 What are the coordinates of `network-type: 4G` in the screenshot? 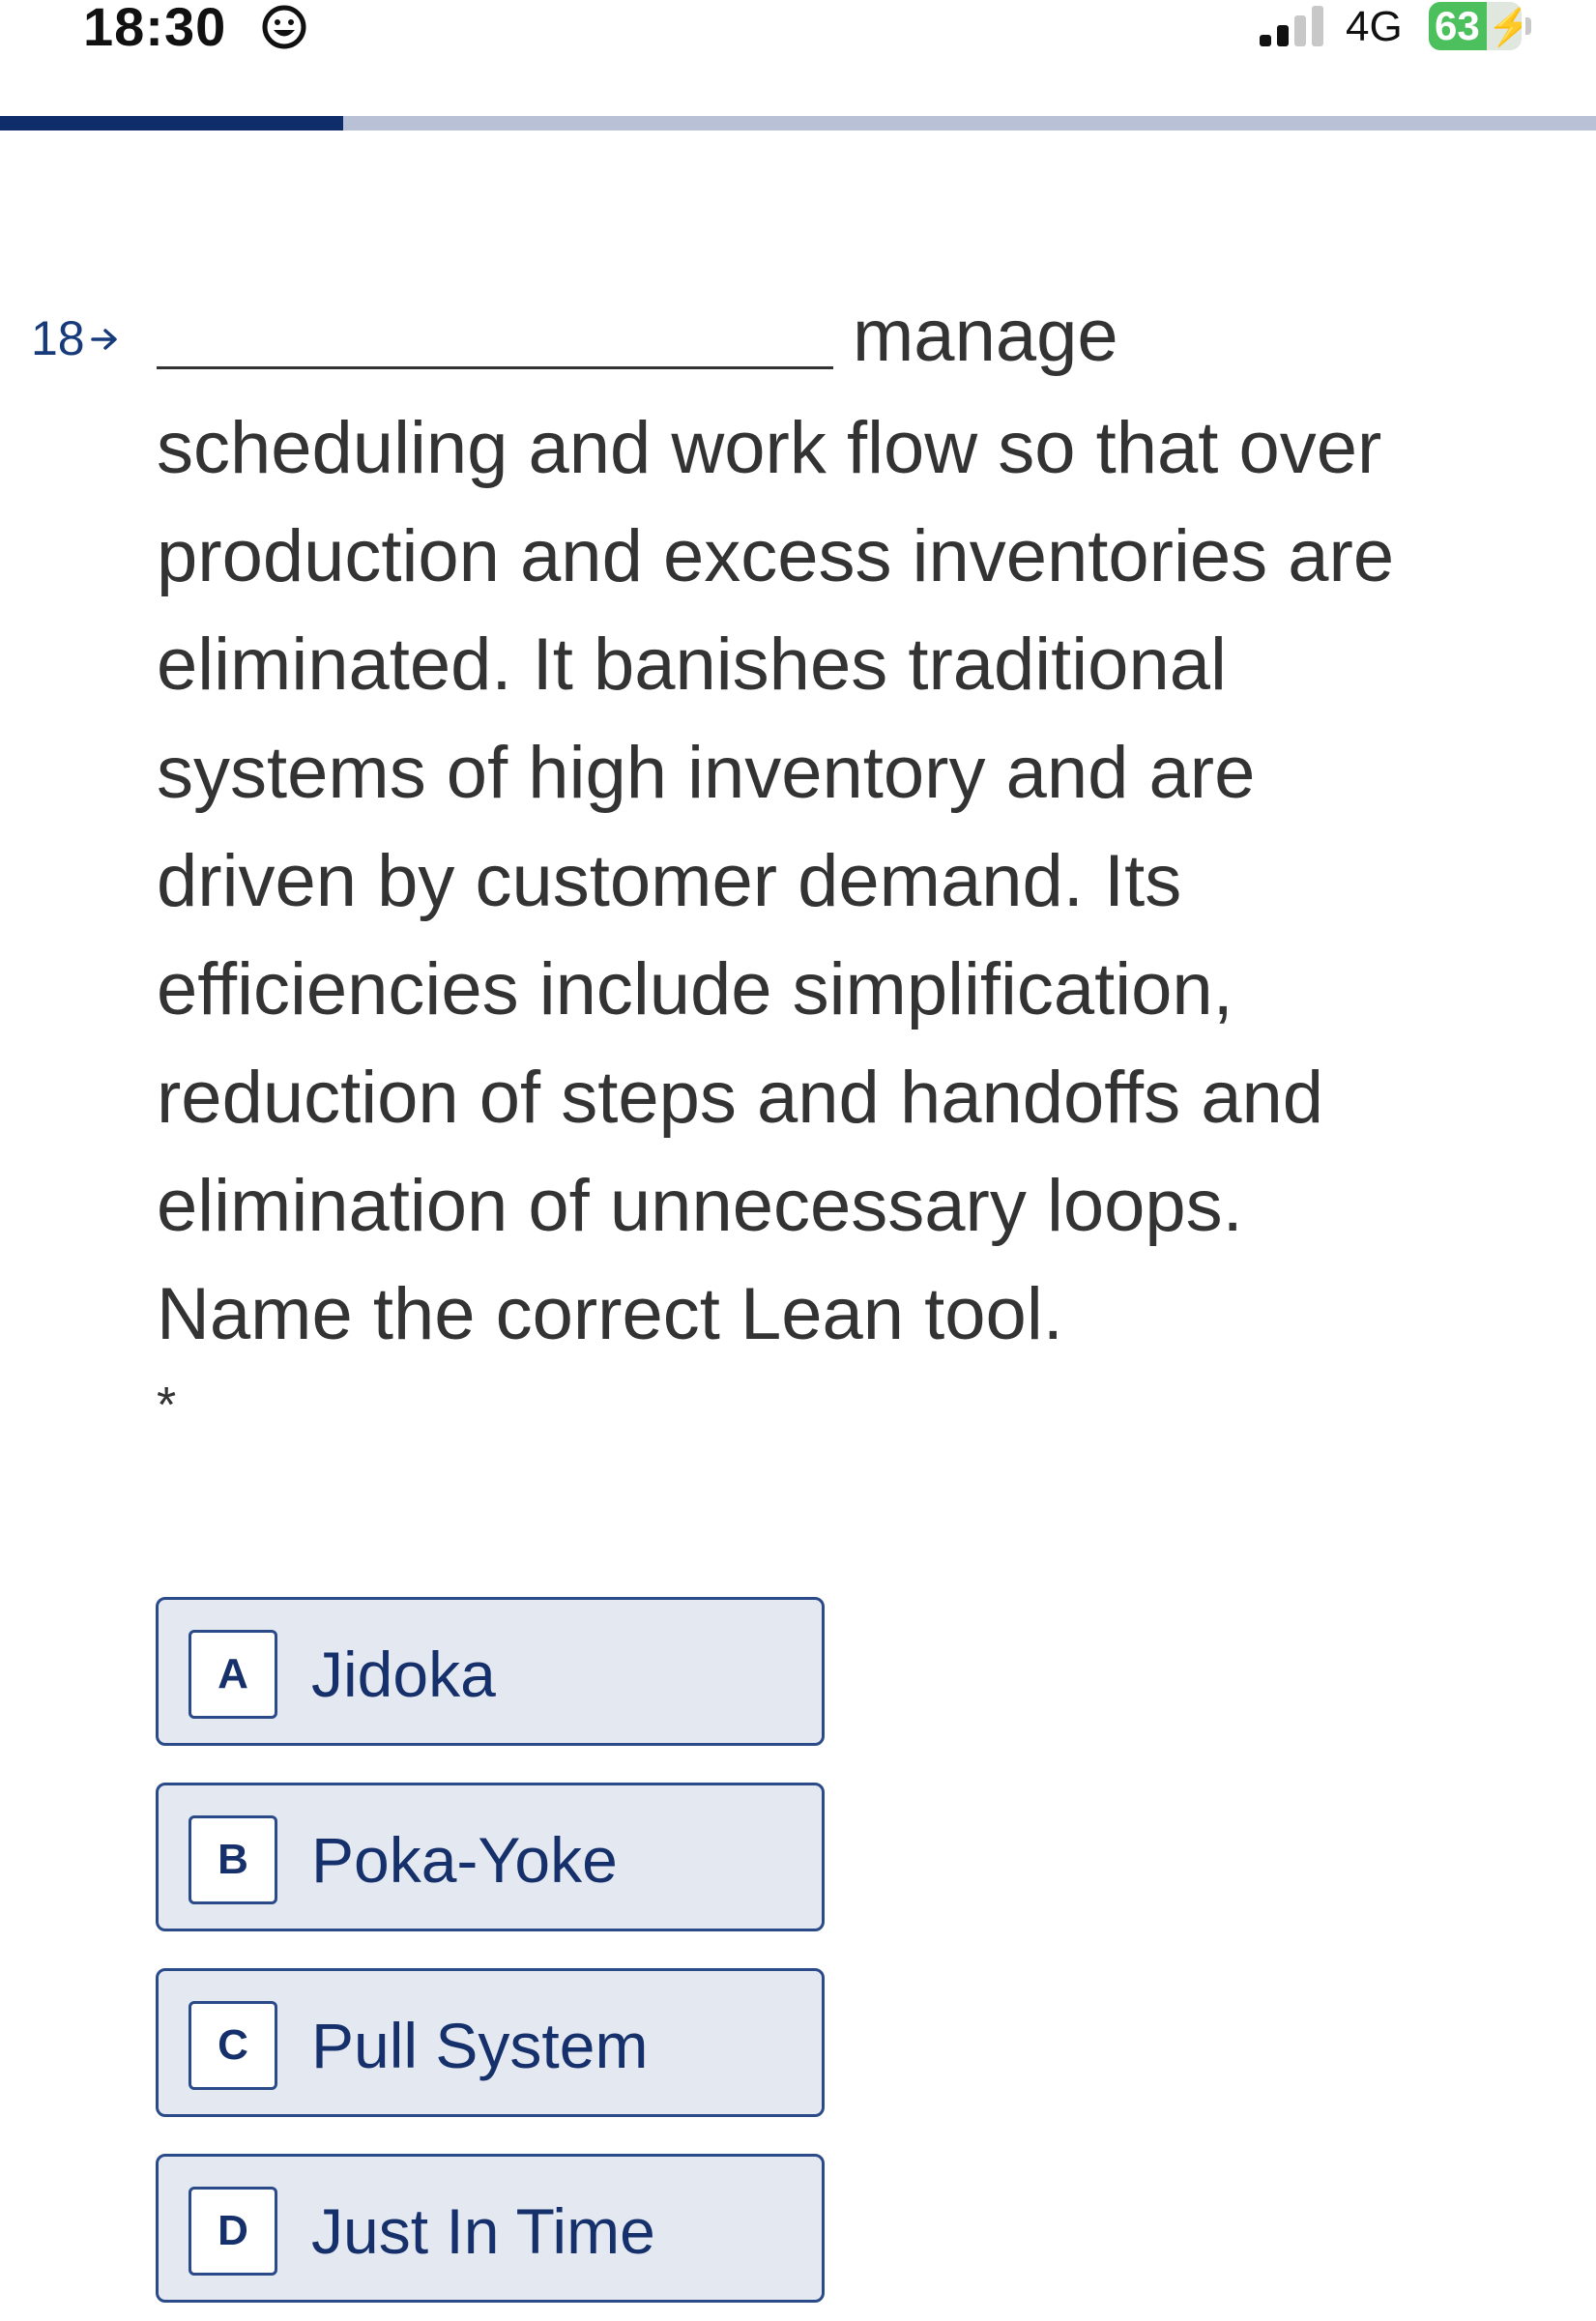 It's located at (1374, 26).